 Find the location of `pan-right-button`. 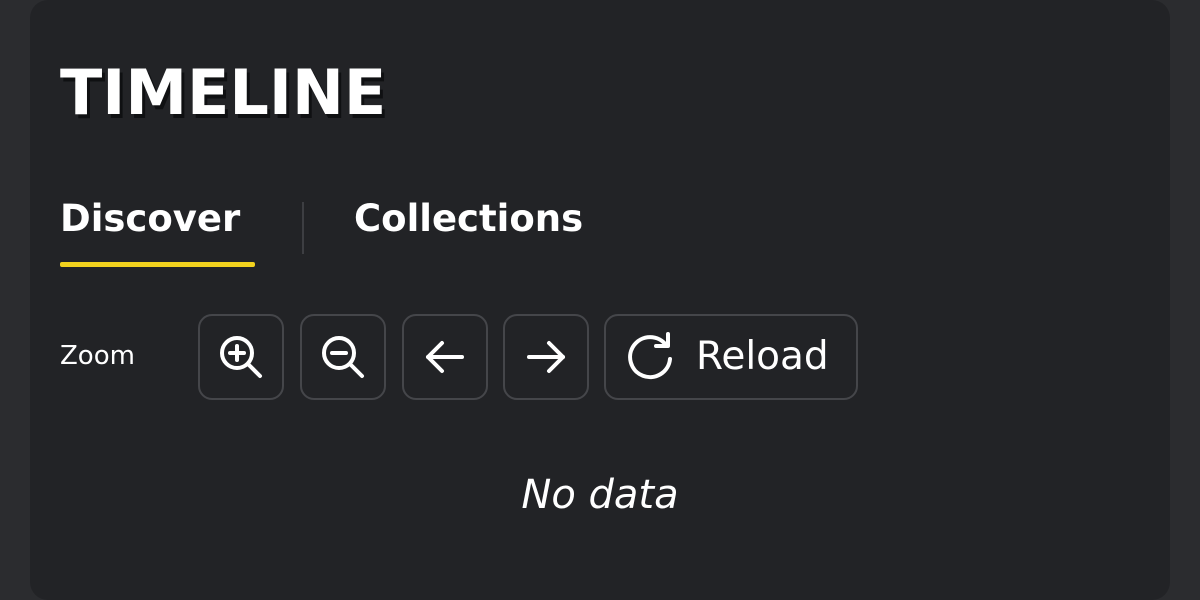

pan-right-button is located at coordinates (546, 357).